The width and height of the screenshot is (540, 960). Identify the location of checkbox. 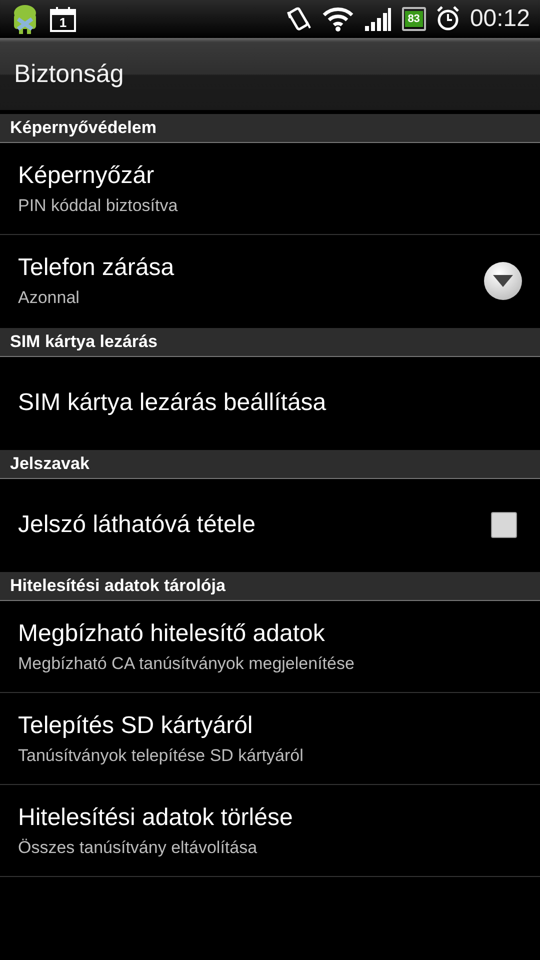
(504, 525).